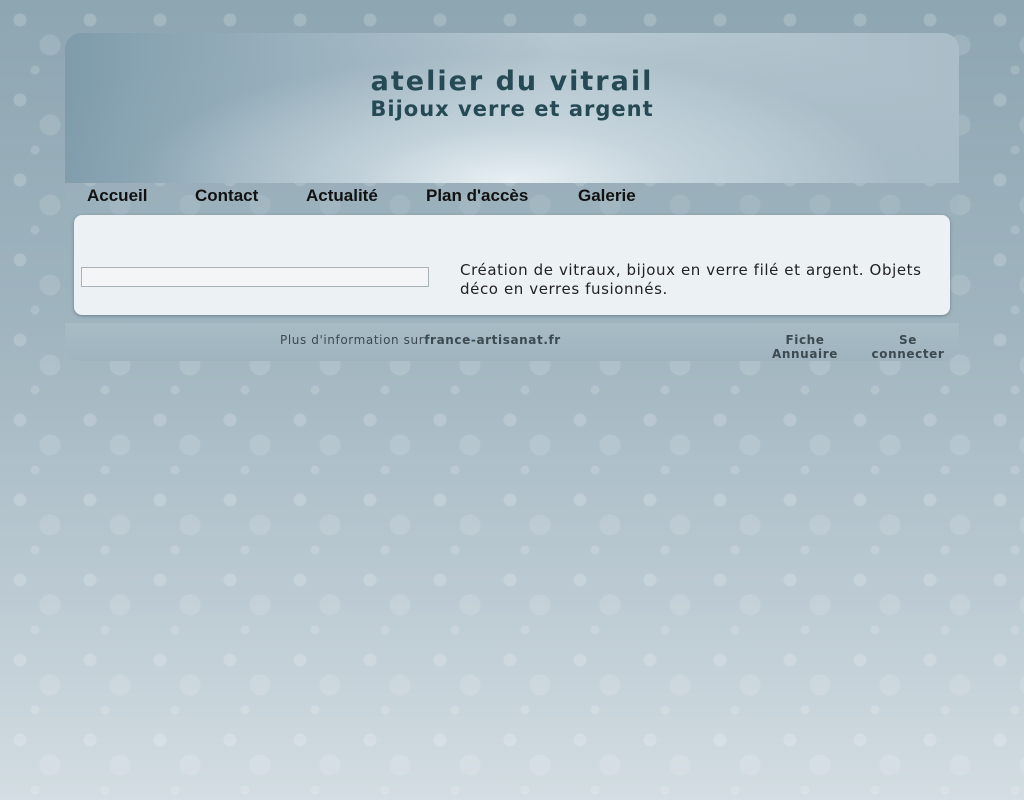 The width and height of the screenshot is (1024, 800). Describe the element at coordinates (255, 277) in the screenshot. I see `search-input` at that location.